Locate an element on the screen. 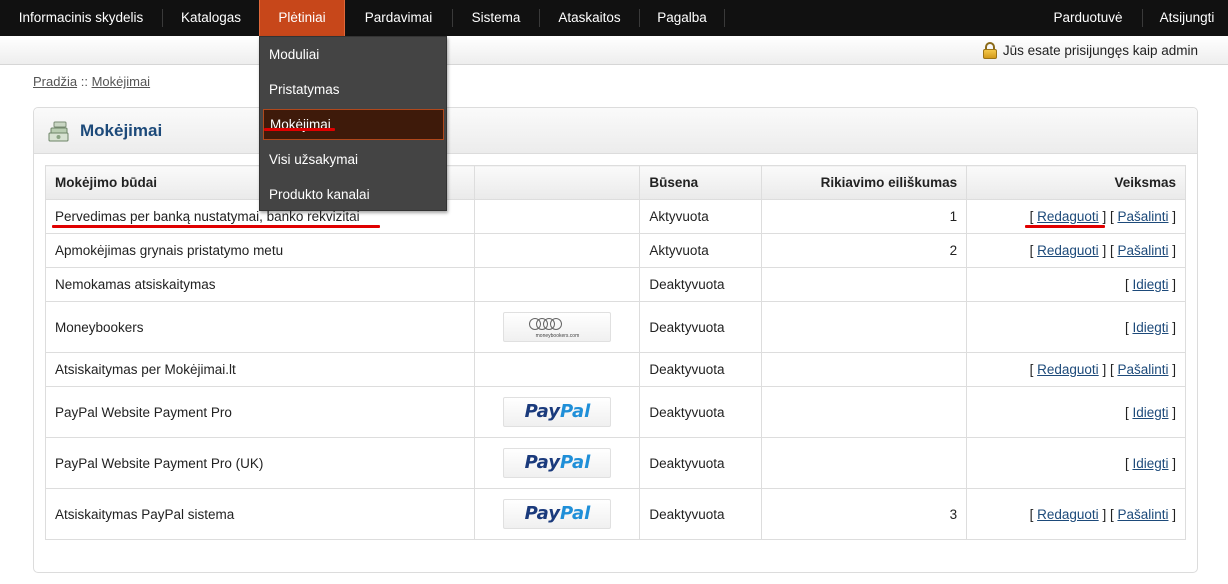 Image resolution: width=1228 pixels, height=584 pixels. sort-order: 1 is located at coordinates (864, 216).